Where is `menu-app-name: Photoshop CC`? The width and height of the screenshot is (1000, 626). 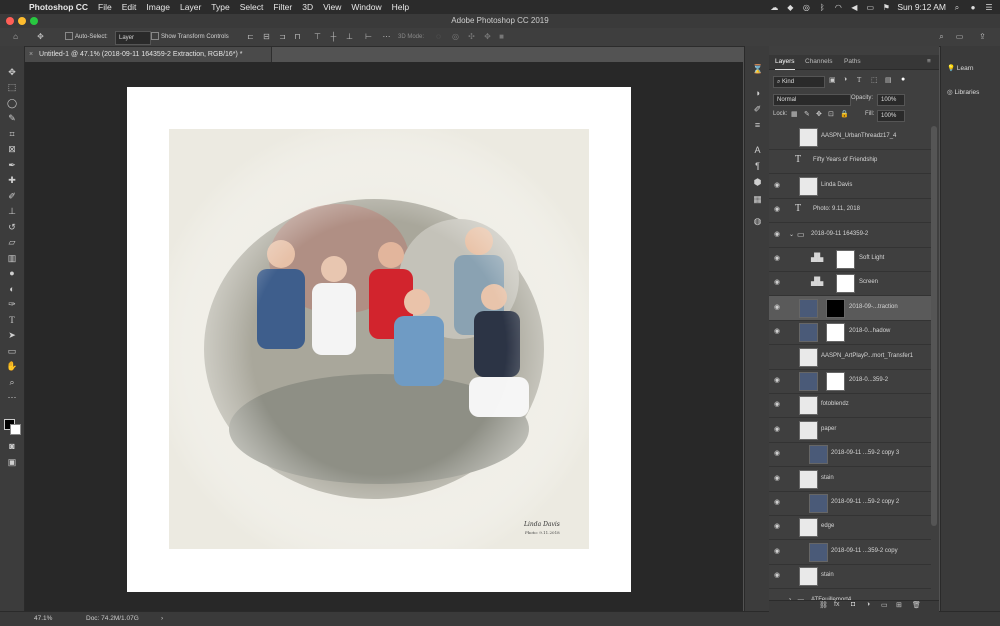
menu-app-name: Photoshop CC is located at coordinates (58, 7).